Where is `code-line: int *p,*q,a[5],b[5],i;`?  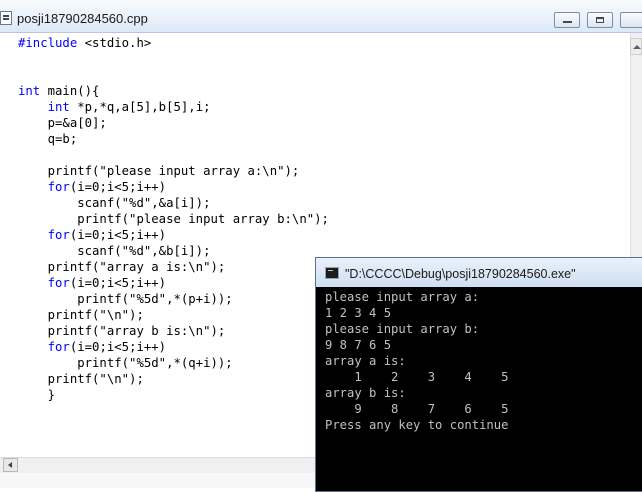
code-line: int *p,*q,a[5],b[5],i; is located at coordinates (173, 107).